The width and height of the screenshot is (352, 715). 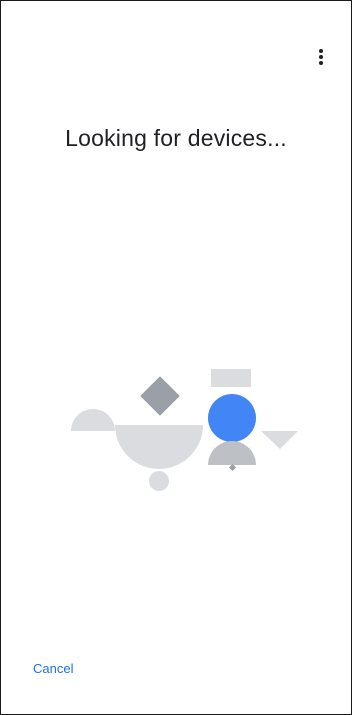 What do you see at coordinates (159, 447) in the screenshot?
I see `bowl-shape` at bounding box center [159, 447].